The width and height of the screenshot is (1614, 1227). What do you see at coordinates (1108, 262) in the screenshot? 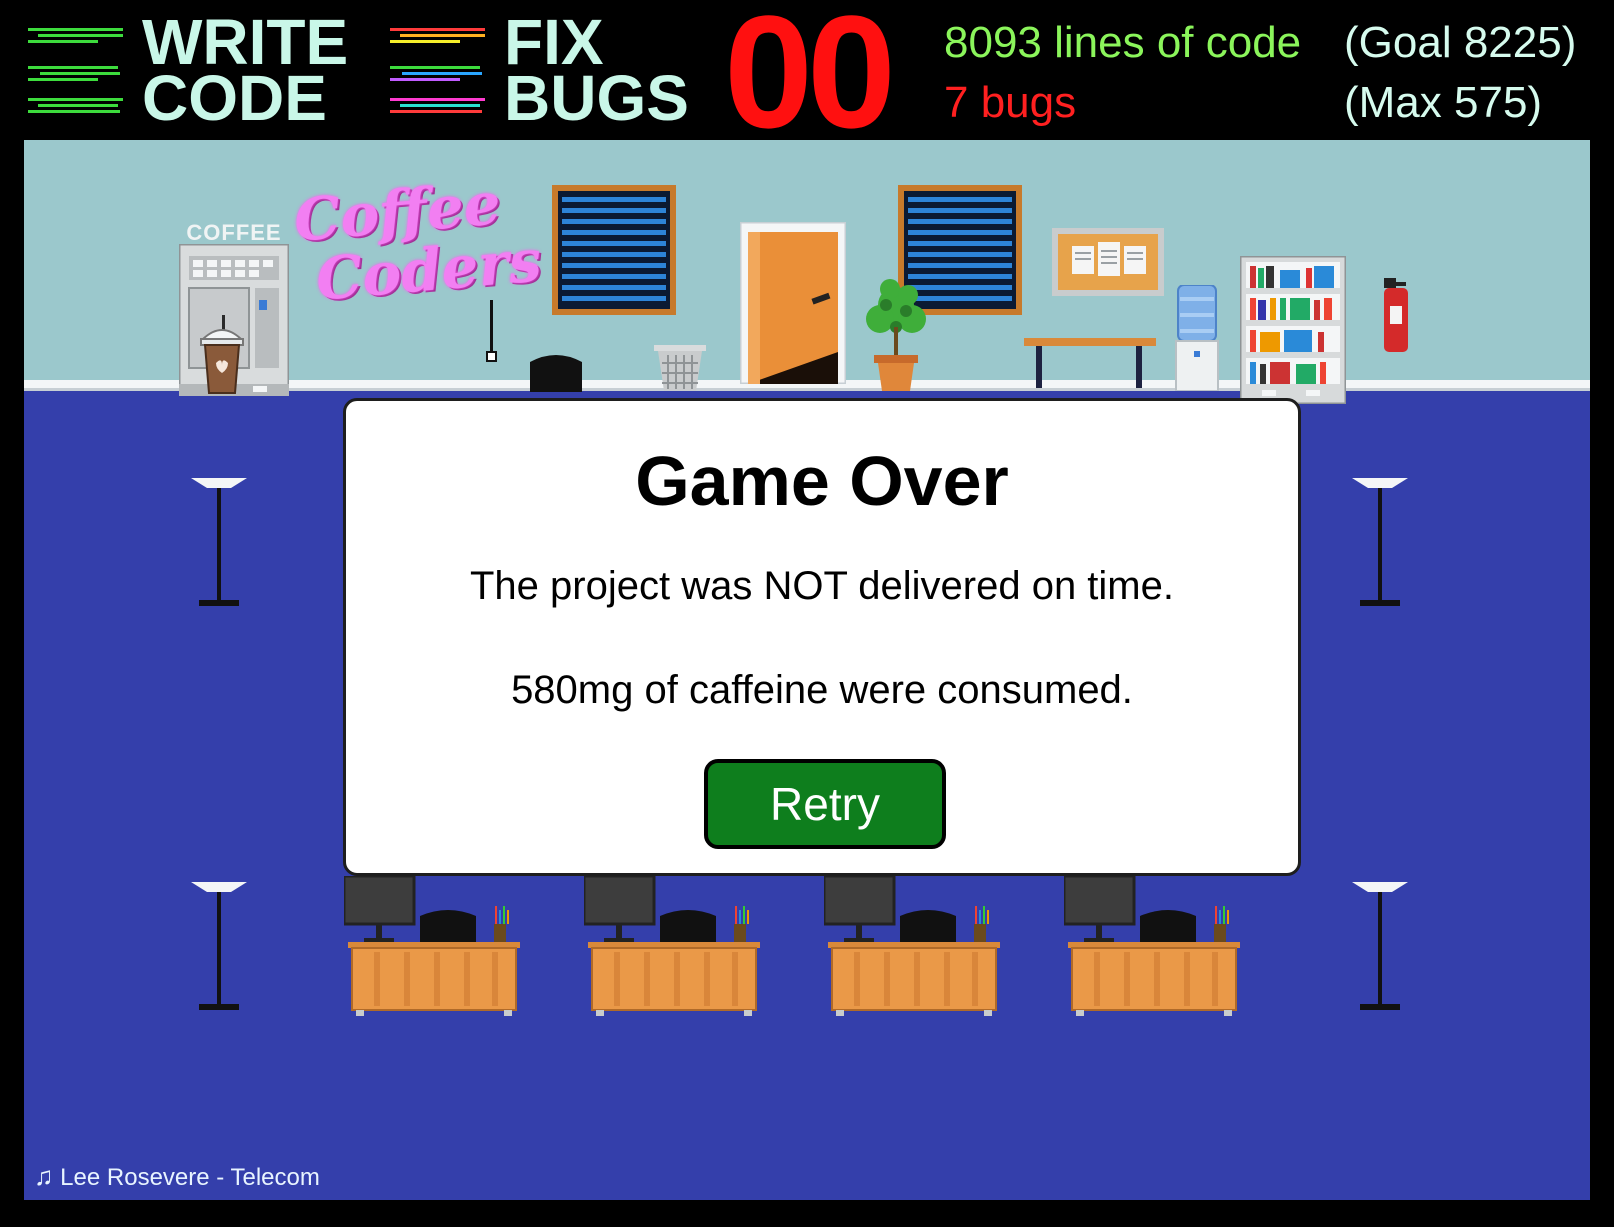
I see `bulletin-board-icon` at bounding box center [1108, 262].